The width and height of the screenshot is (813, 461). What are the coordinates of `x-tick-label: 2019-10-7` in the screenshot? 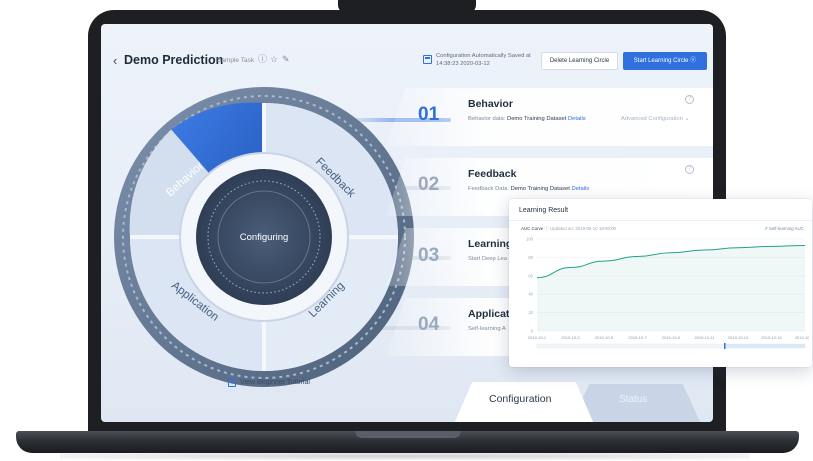 It's located at (637, 337).